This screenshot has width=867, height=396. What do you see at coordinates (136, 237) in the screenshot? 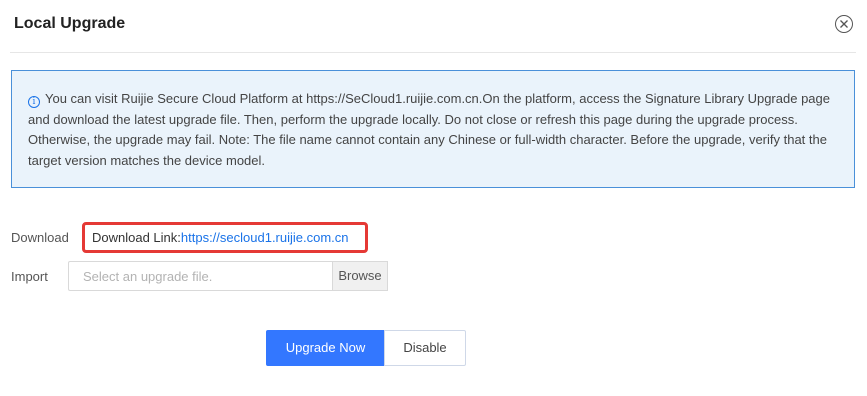
I see `download-link-prefix: Download Link:` at bounding box center [136, 237].